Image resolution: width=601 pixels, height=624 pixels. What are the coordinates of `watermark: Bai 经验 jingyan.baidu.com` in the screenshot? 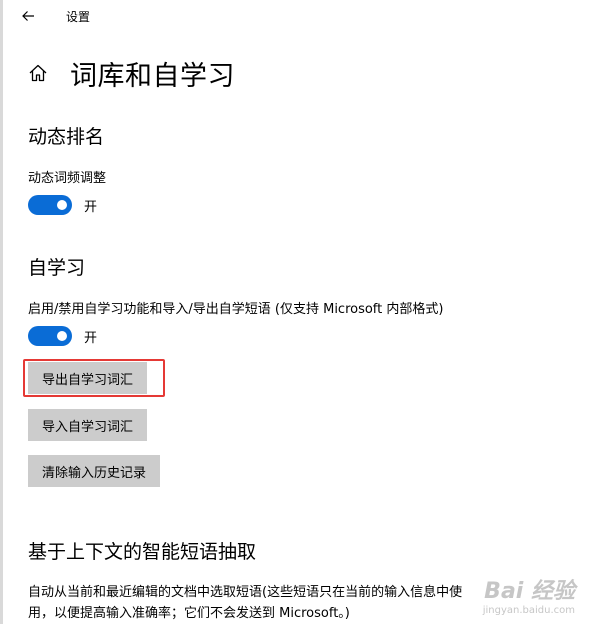 It's located at (529, 594).